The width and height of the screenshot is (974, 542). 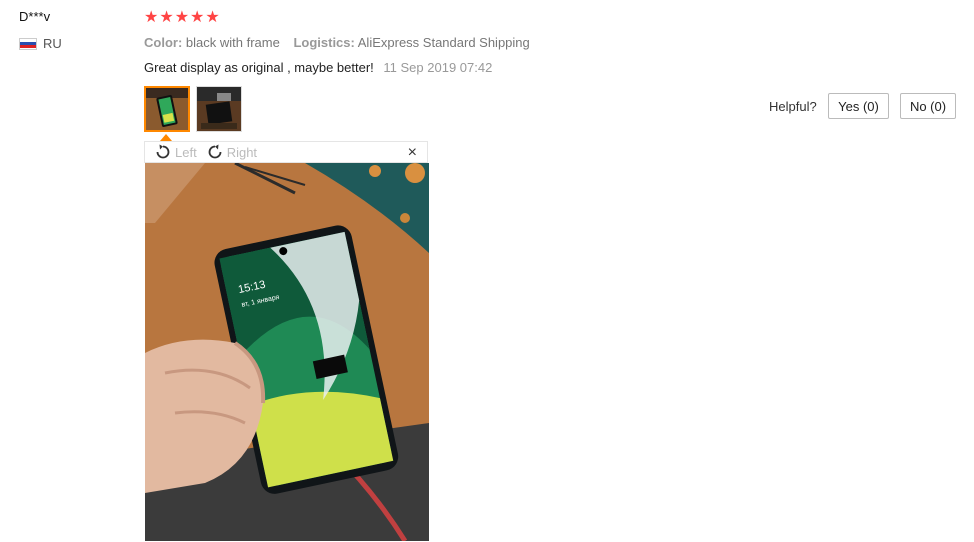 I want to click on rotate-right-button: Right, so click(x=232, y=152).